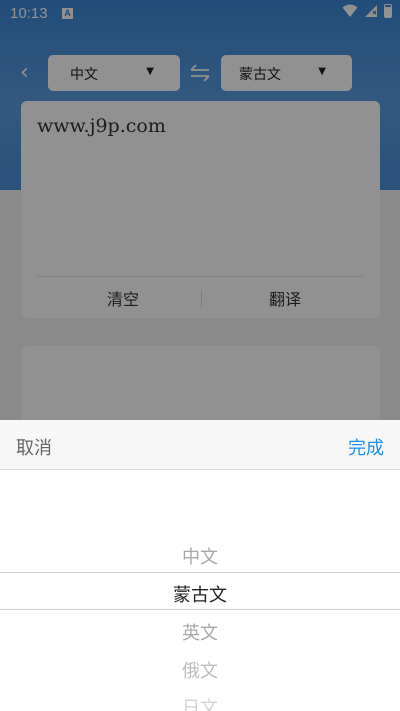 Image resolution: width=400 pixels, height=711 pixels. What do you see at coordinates (366, 447) in the screenshot?
I see `done-button: 完成` at bounding box center [366, 447].